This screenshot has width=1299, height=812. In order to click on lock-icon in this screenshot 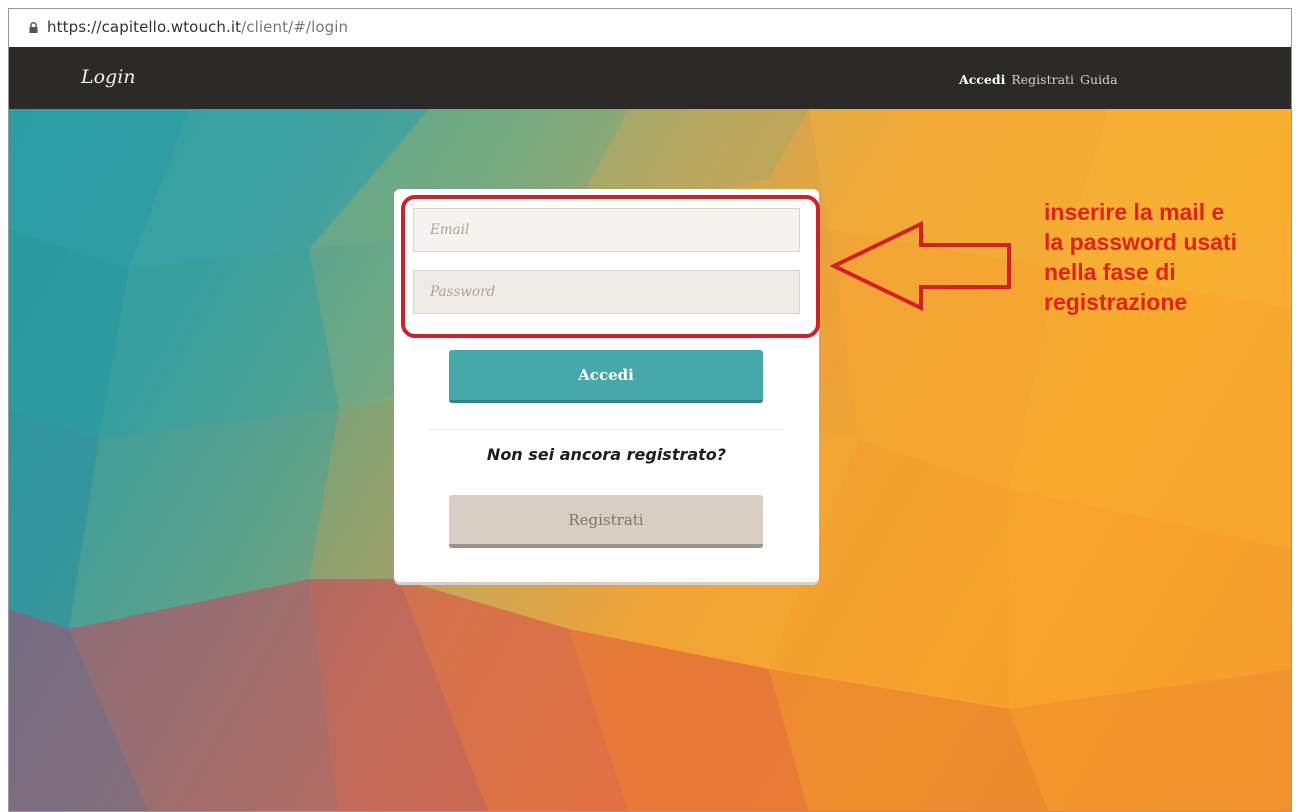, I will do `click(33, 27)`.